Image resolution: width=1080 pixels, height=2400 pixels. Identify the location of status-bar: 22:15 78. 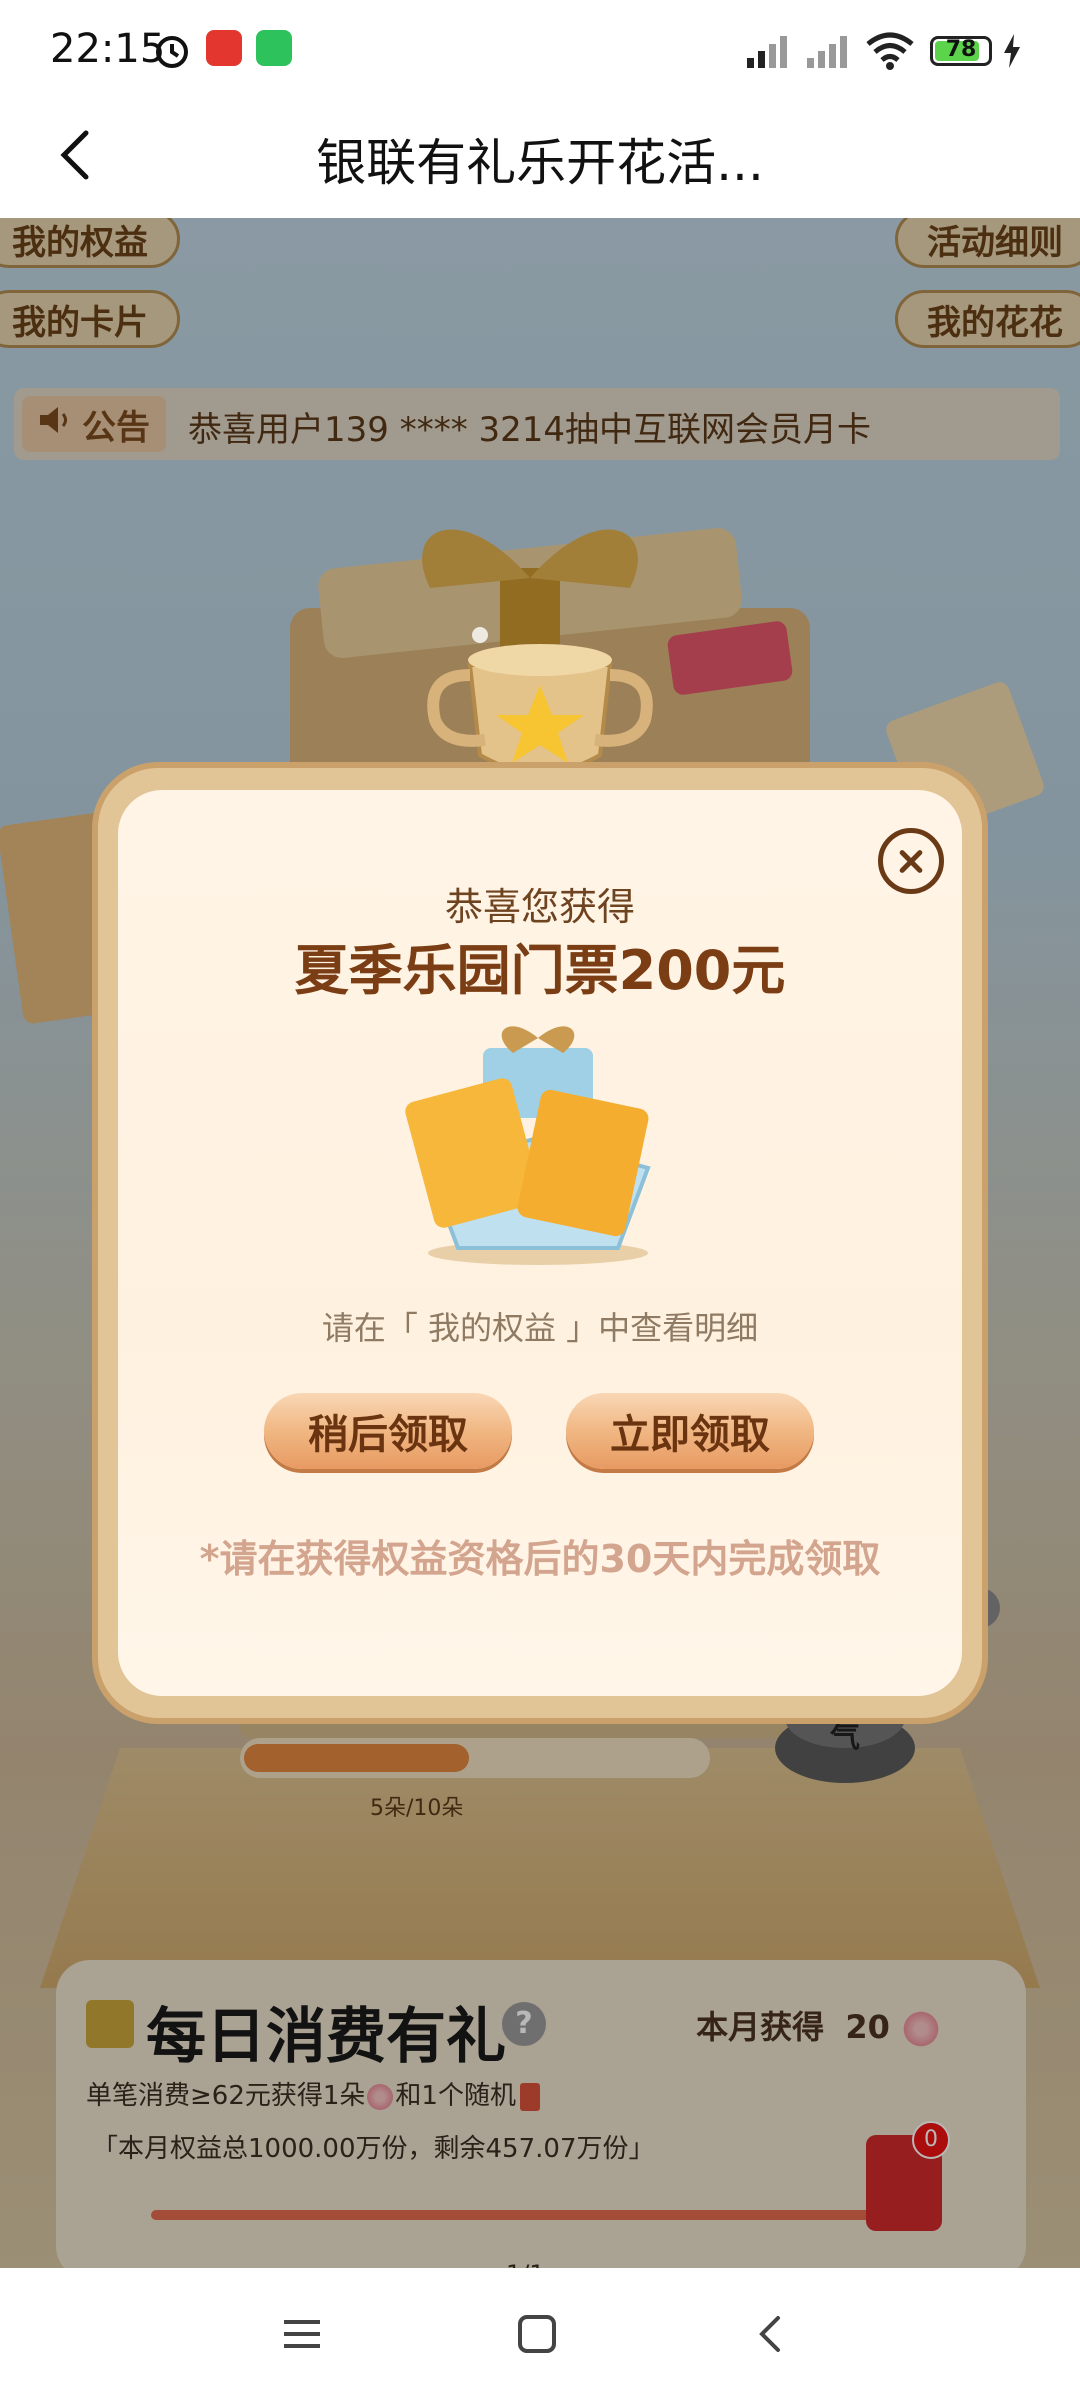
(540, 47).